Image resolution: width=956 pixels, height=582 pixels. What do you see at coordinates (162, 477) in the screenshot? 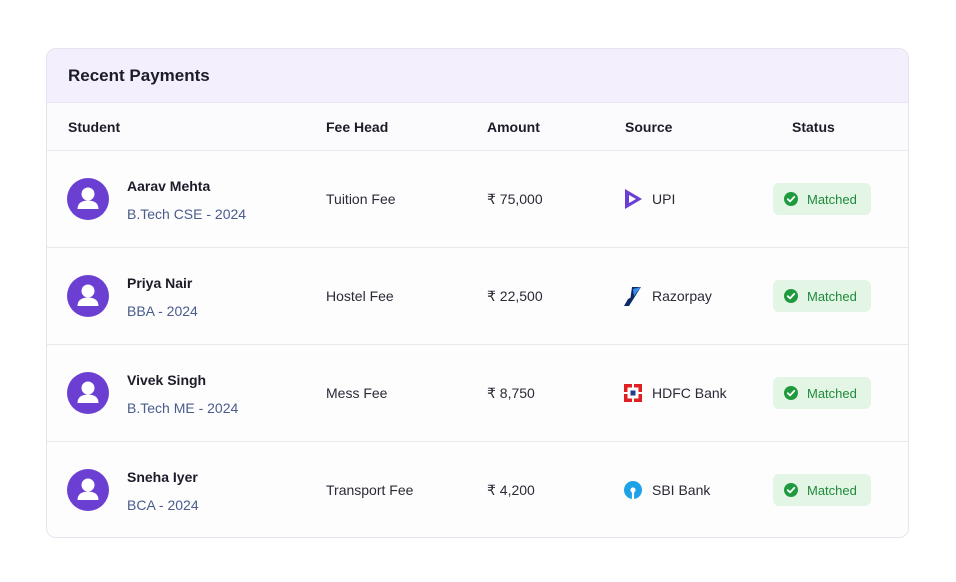
I see `student-name: Sneha Iyer` at bounding box center [162, 477].